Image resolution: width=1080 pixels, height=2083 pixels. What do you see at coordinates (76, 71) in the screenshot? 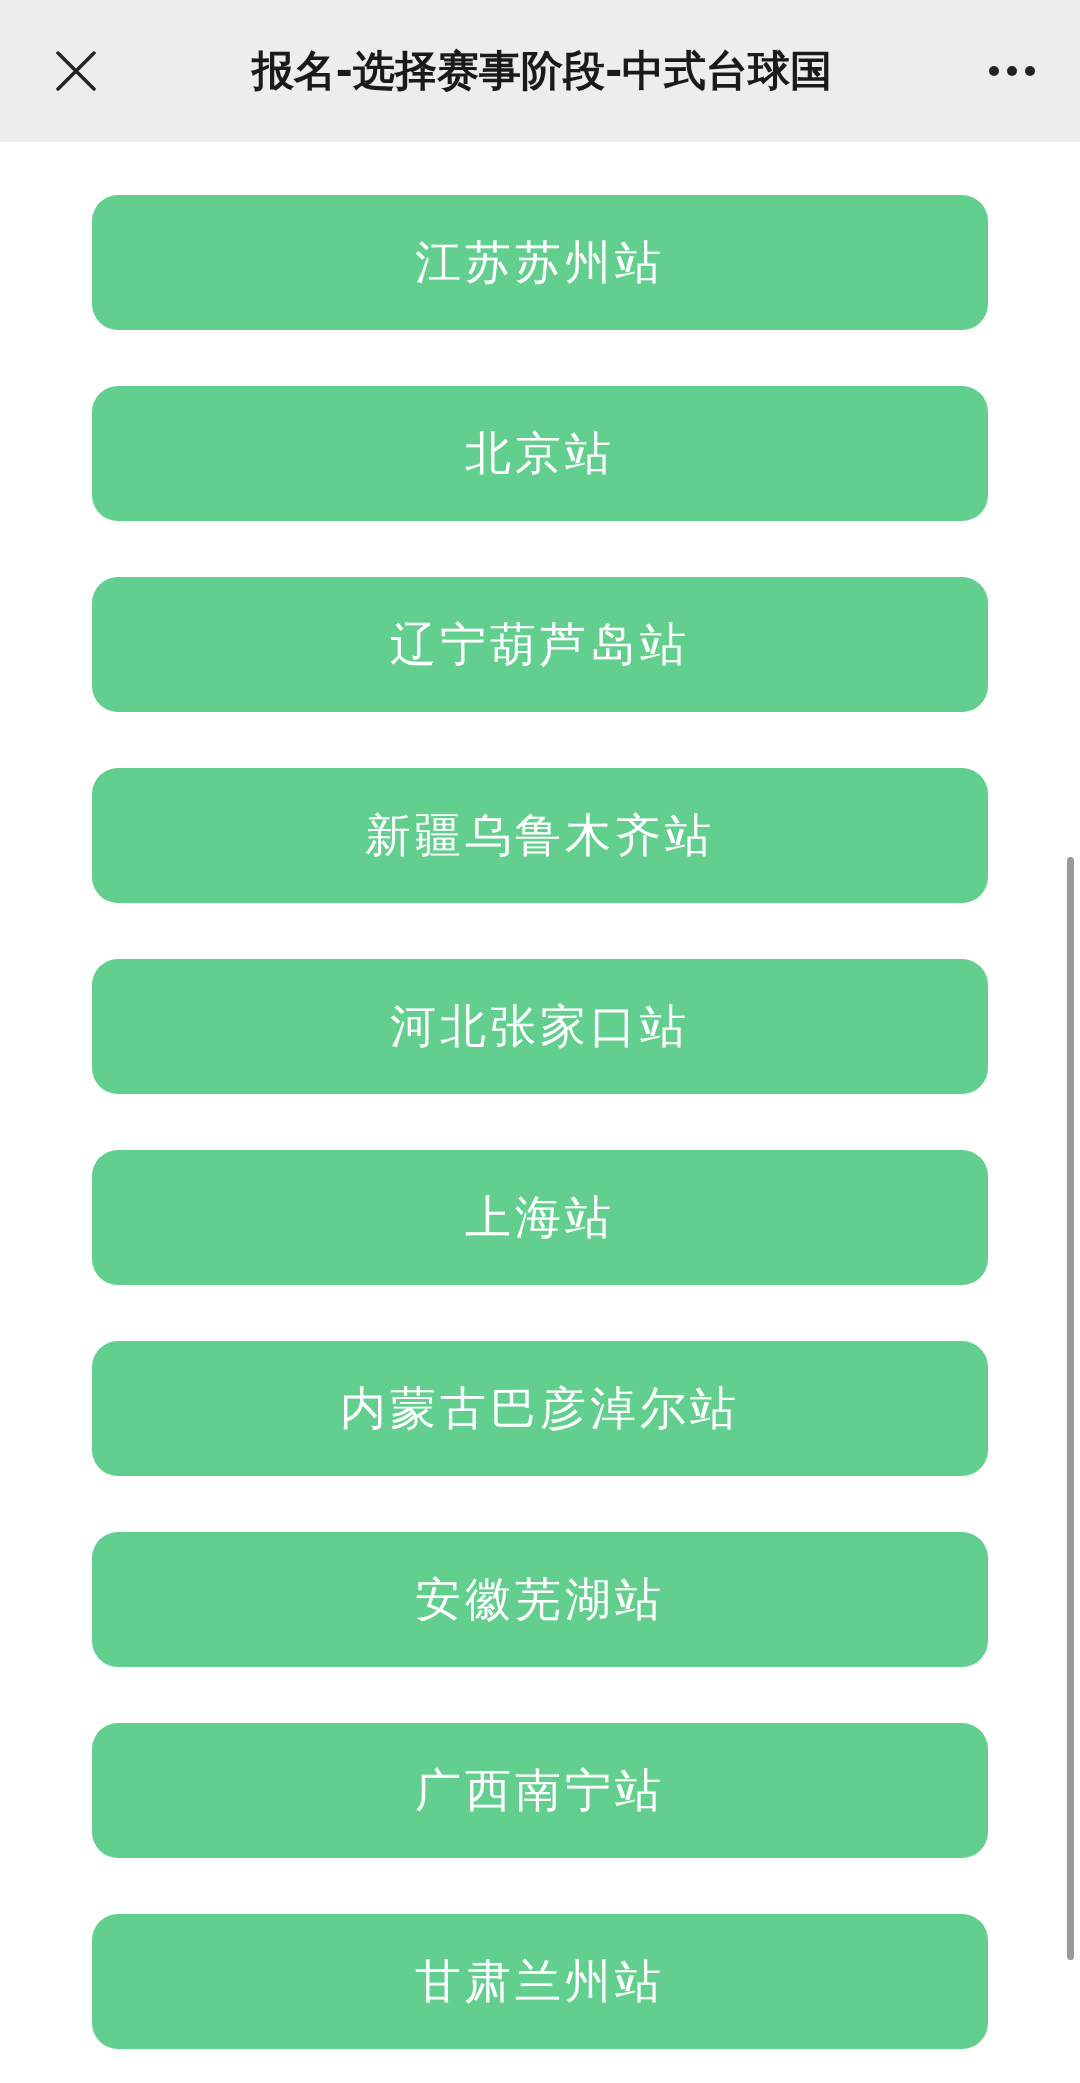
I see `close-icon` at bounding box center [76, 71].